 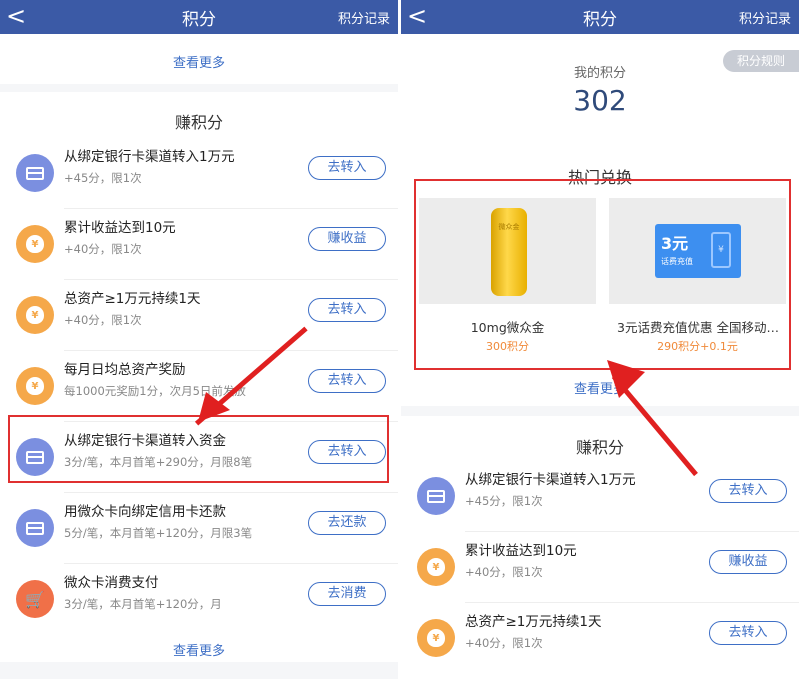 What do you see at coordinates (347, 523) in the screenshot?
I see `task-action-button: 去还款` at bounding box center [347, 523].